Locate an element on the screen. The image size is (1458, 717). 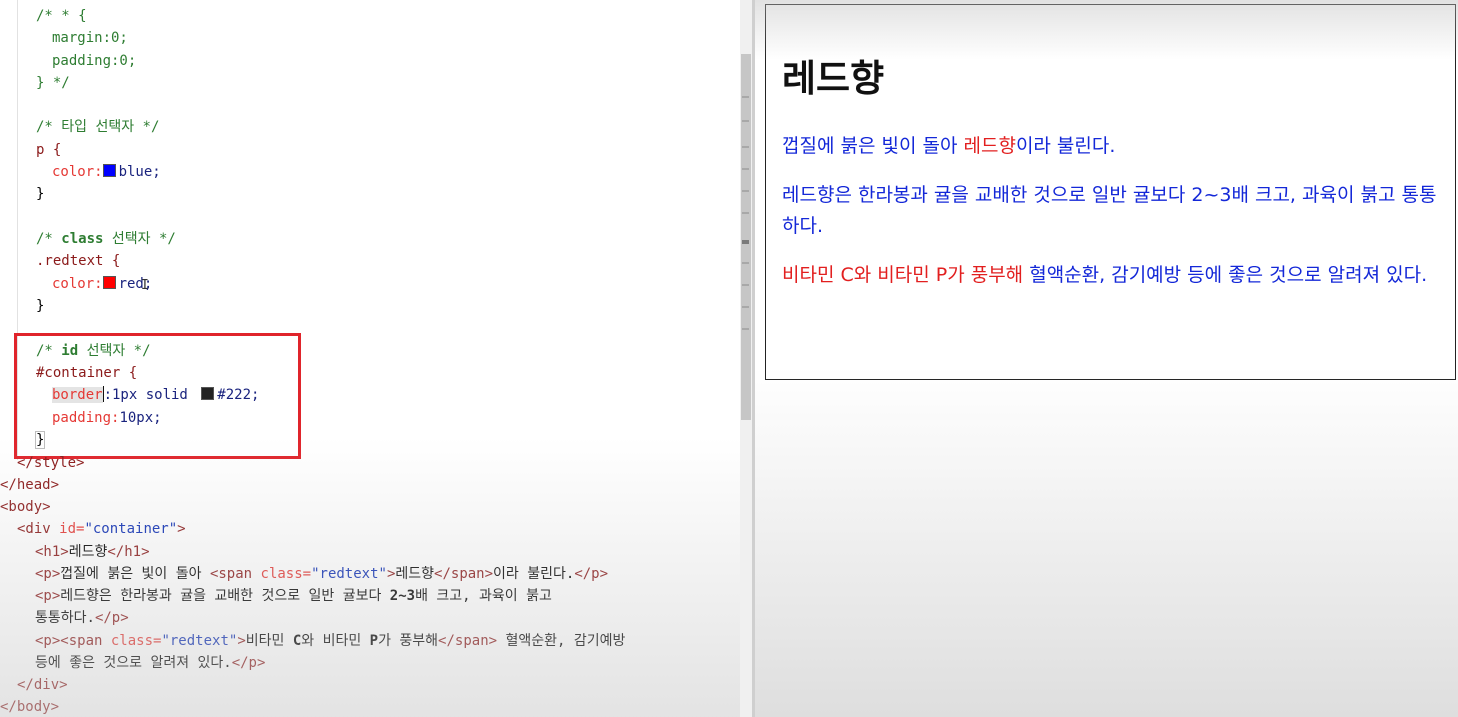
code-line: /* class 선택자 */ is located at coordinates (106, 239).